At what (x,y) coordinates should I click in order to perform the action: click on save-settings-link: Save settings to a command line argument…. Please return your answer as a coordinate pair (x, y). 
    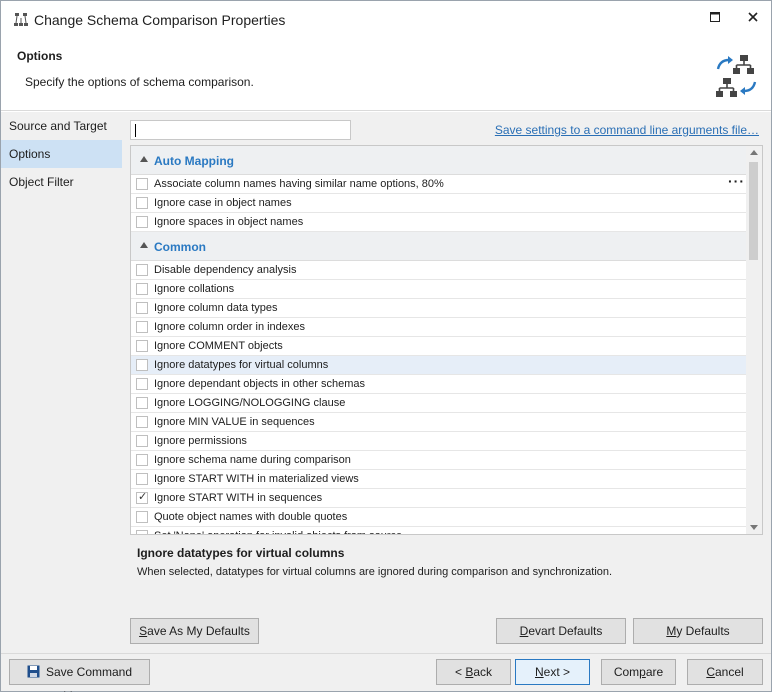
    Looking at the image, I should click on (627, 130).